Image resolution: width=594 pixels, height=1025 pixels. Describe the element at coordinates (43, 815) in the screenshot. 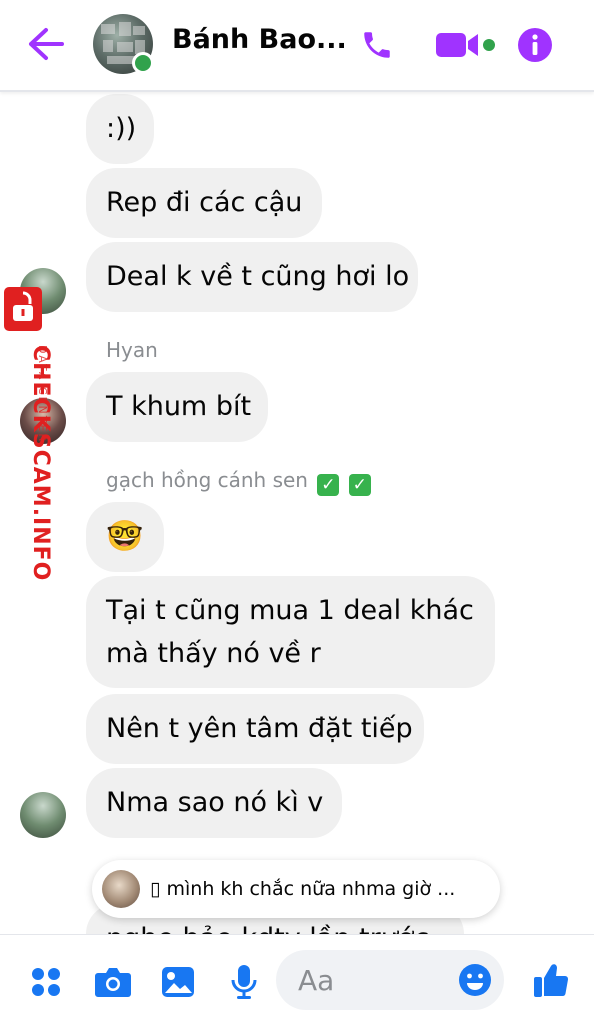

I see `sender-avatar` at that location.